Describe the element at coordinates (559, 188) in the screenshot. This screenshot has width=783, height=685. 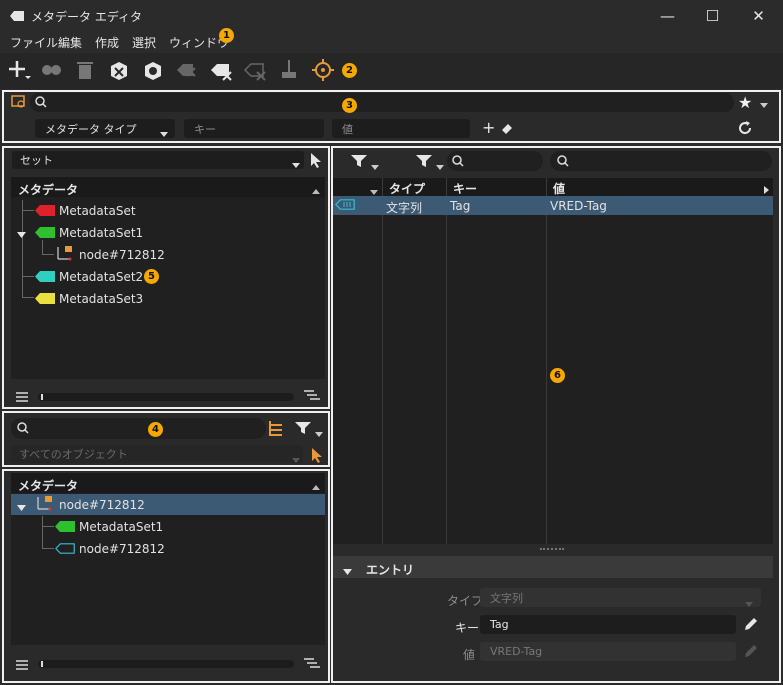
I see `column-header-value: 値` at that location.